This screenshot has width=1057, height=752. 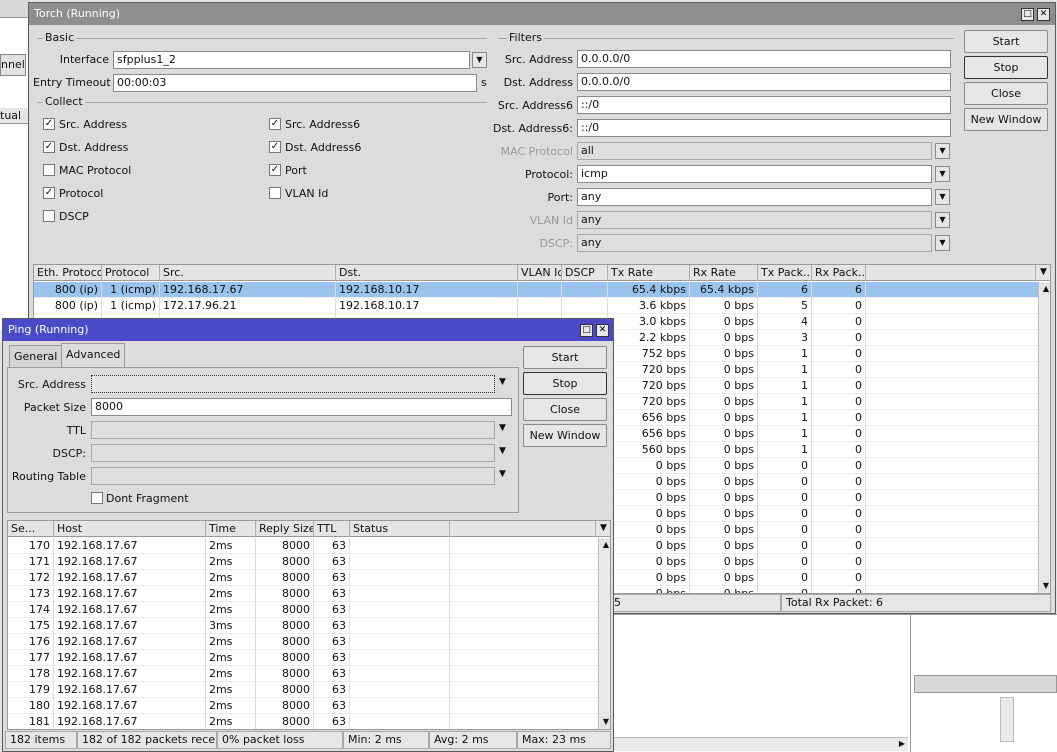 What do you see at coordinates (764, 59) in the screenshot?
I see `src-address-field: 0.0.0.0/0` at bounding box center [764, 59].